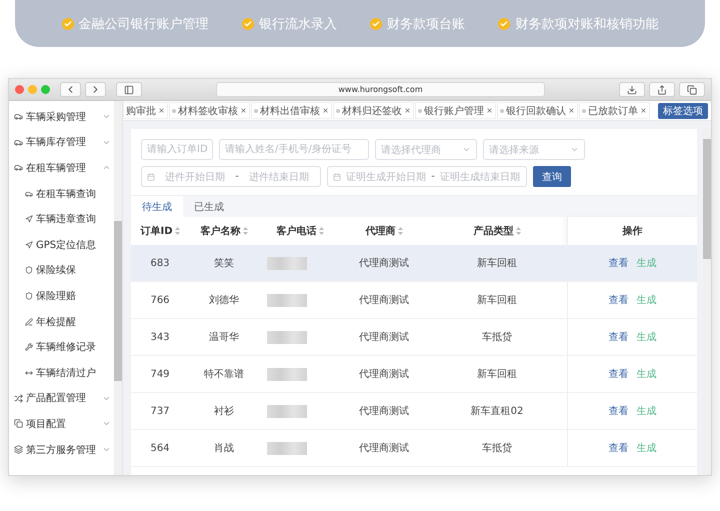 The image size is (720, 511). What do you see at coordinates (160, 337) in the screenshot?
I see `table-cell-text: 343` at bounding box center [160, 337].